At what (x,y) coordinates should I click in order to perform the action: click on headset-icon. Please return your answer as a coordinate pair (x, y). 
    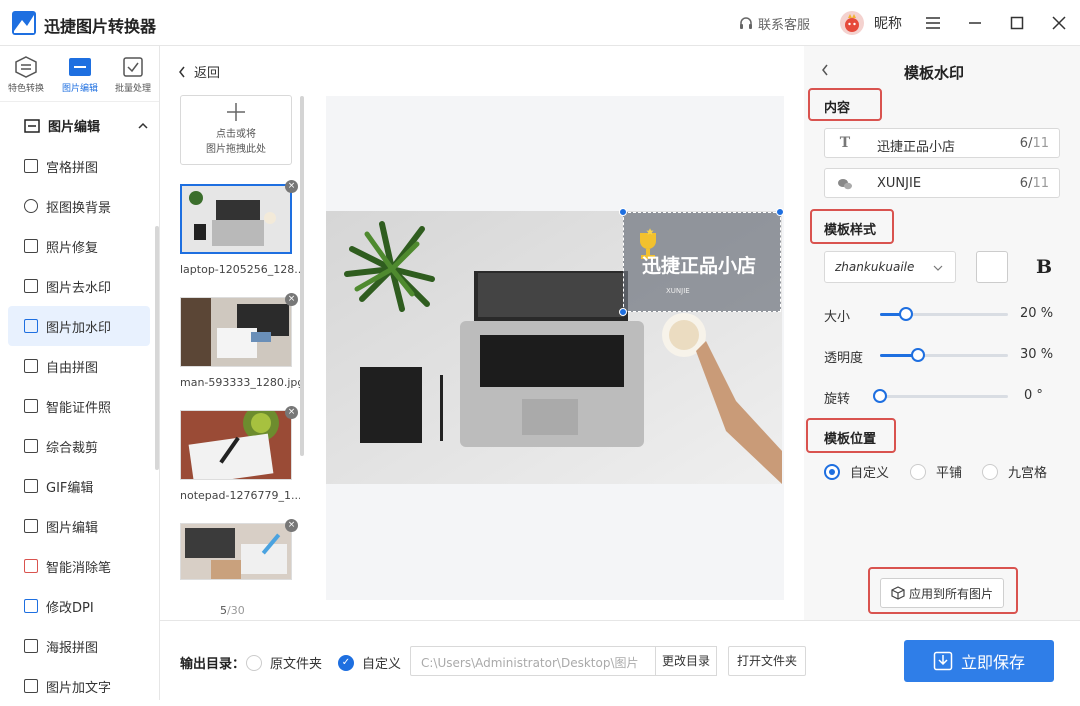
    Looking at the image, I should click on (746, 22).